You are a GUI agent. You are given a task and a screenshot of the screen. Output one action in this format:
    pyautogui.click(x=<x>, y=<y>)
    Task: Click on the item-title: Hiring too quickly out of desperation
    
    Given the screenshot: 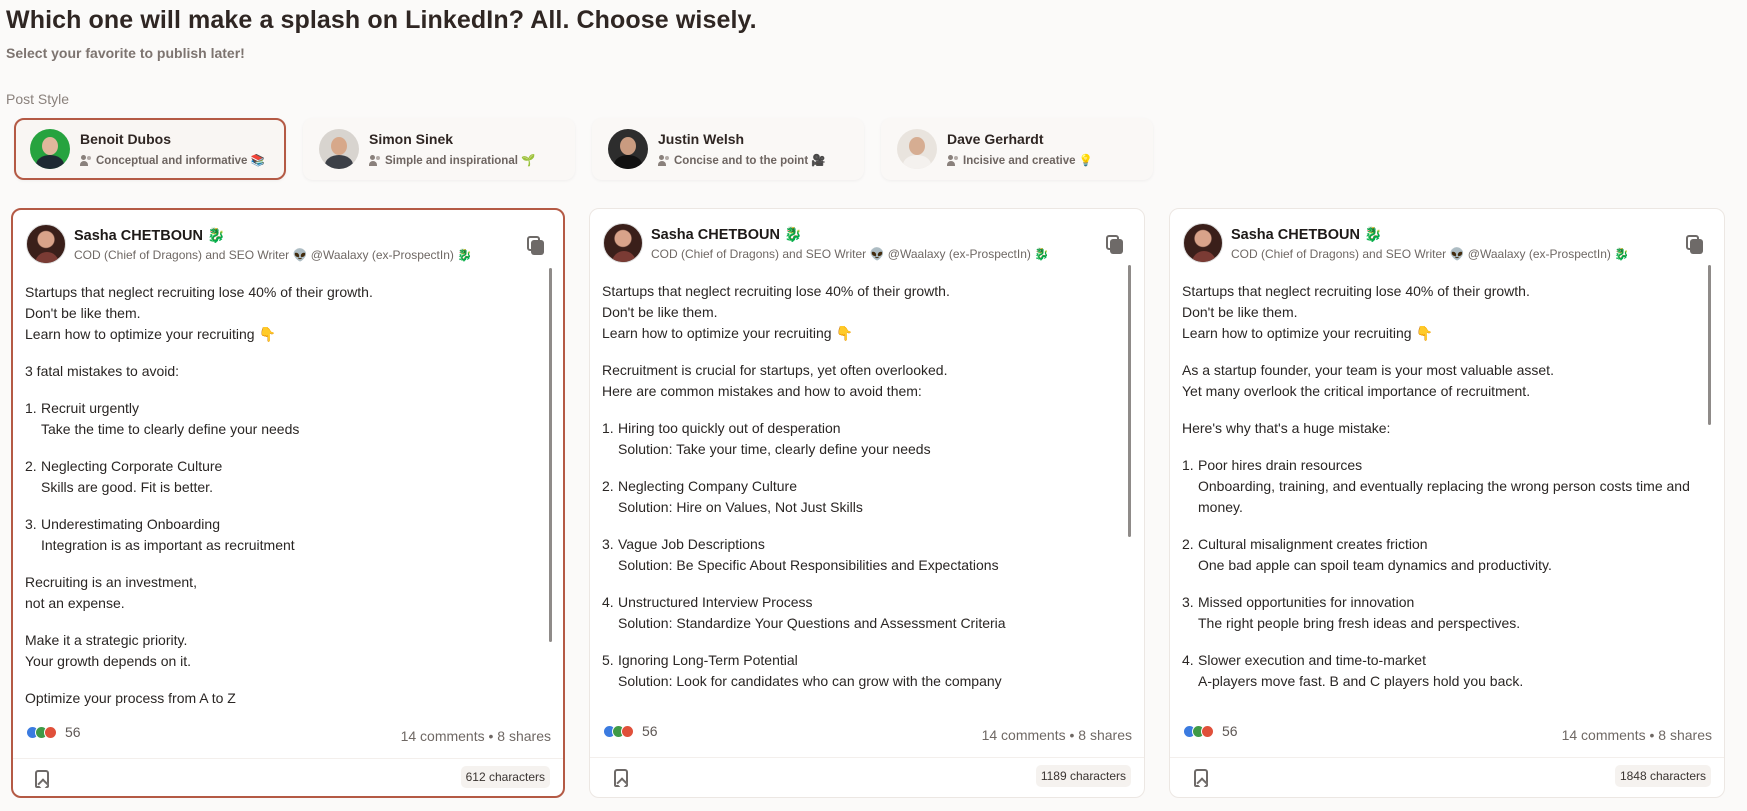 What is the action you would take?
    pyautogui.click(x=729, y=428)
    